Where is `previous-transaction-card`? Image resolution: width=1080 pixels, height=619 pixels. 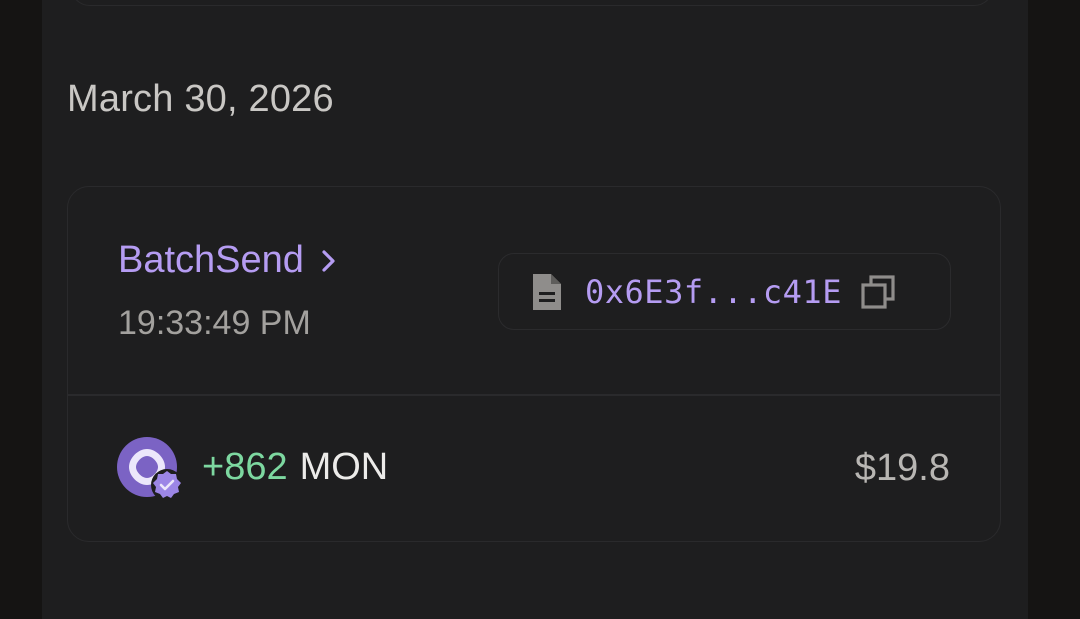 previous-transaction-card is located at coordinates (532, 3).